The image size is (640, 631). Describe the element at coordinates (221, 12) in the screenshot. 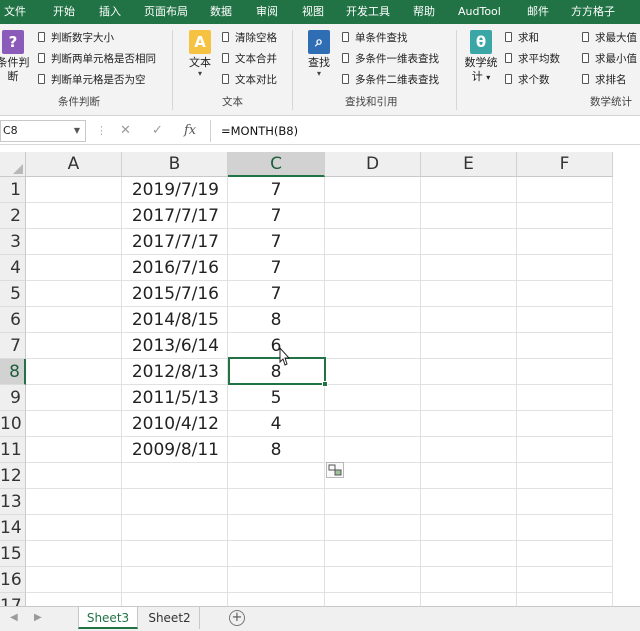

I see `tab-data: 数据` at that location.